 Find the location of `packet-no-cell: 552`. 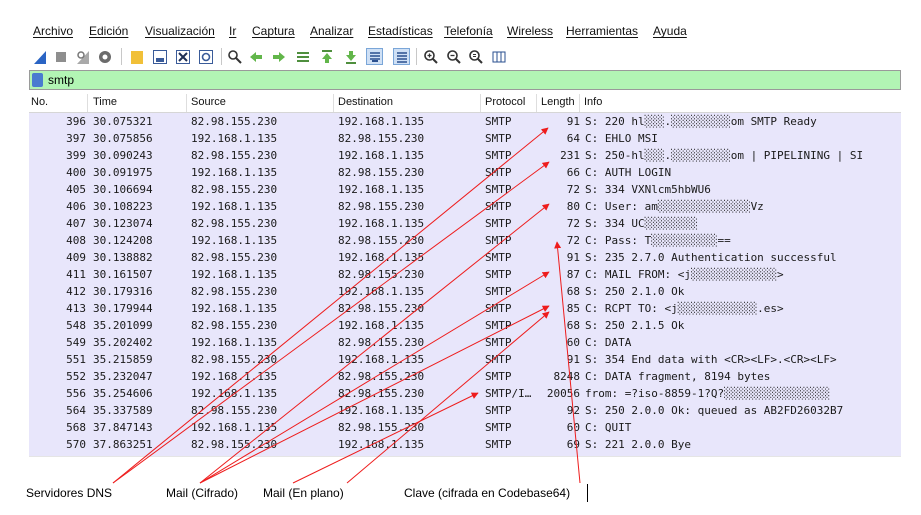

packet-no-cell: 552 is located at coordinates (76, 376).